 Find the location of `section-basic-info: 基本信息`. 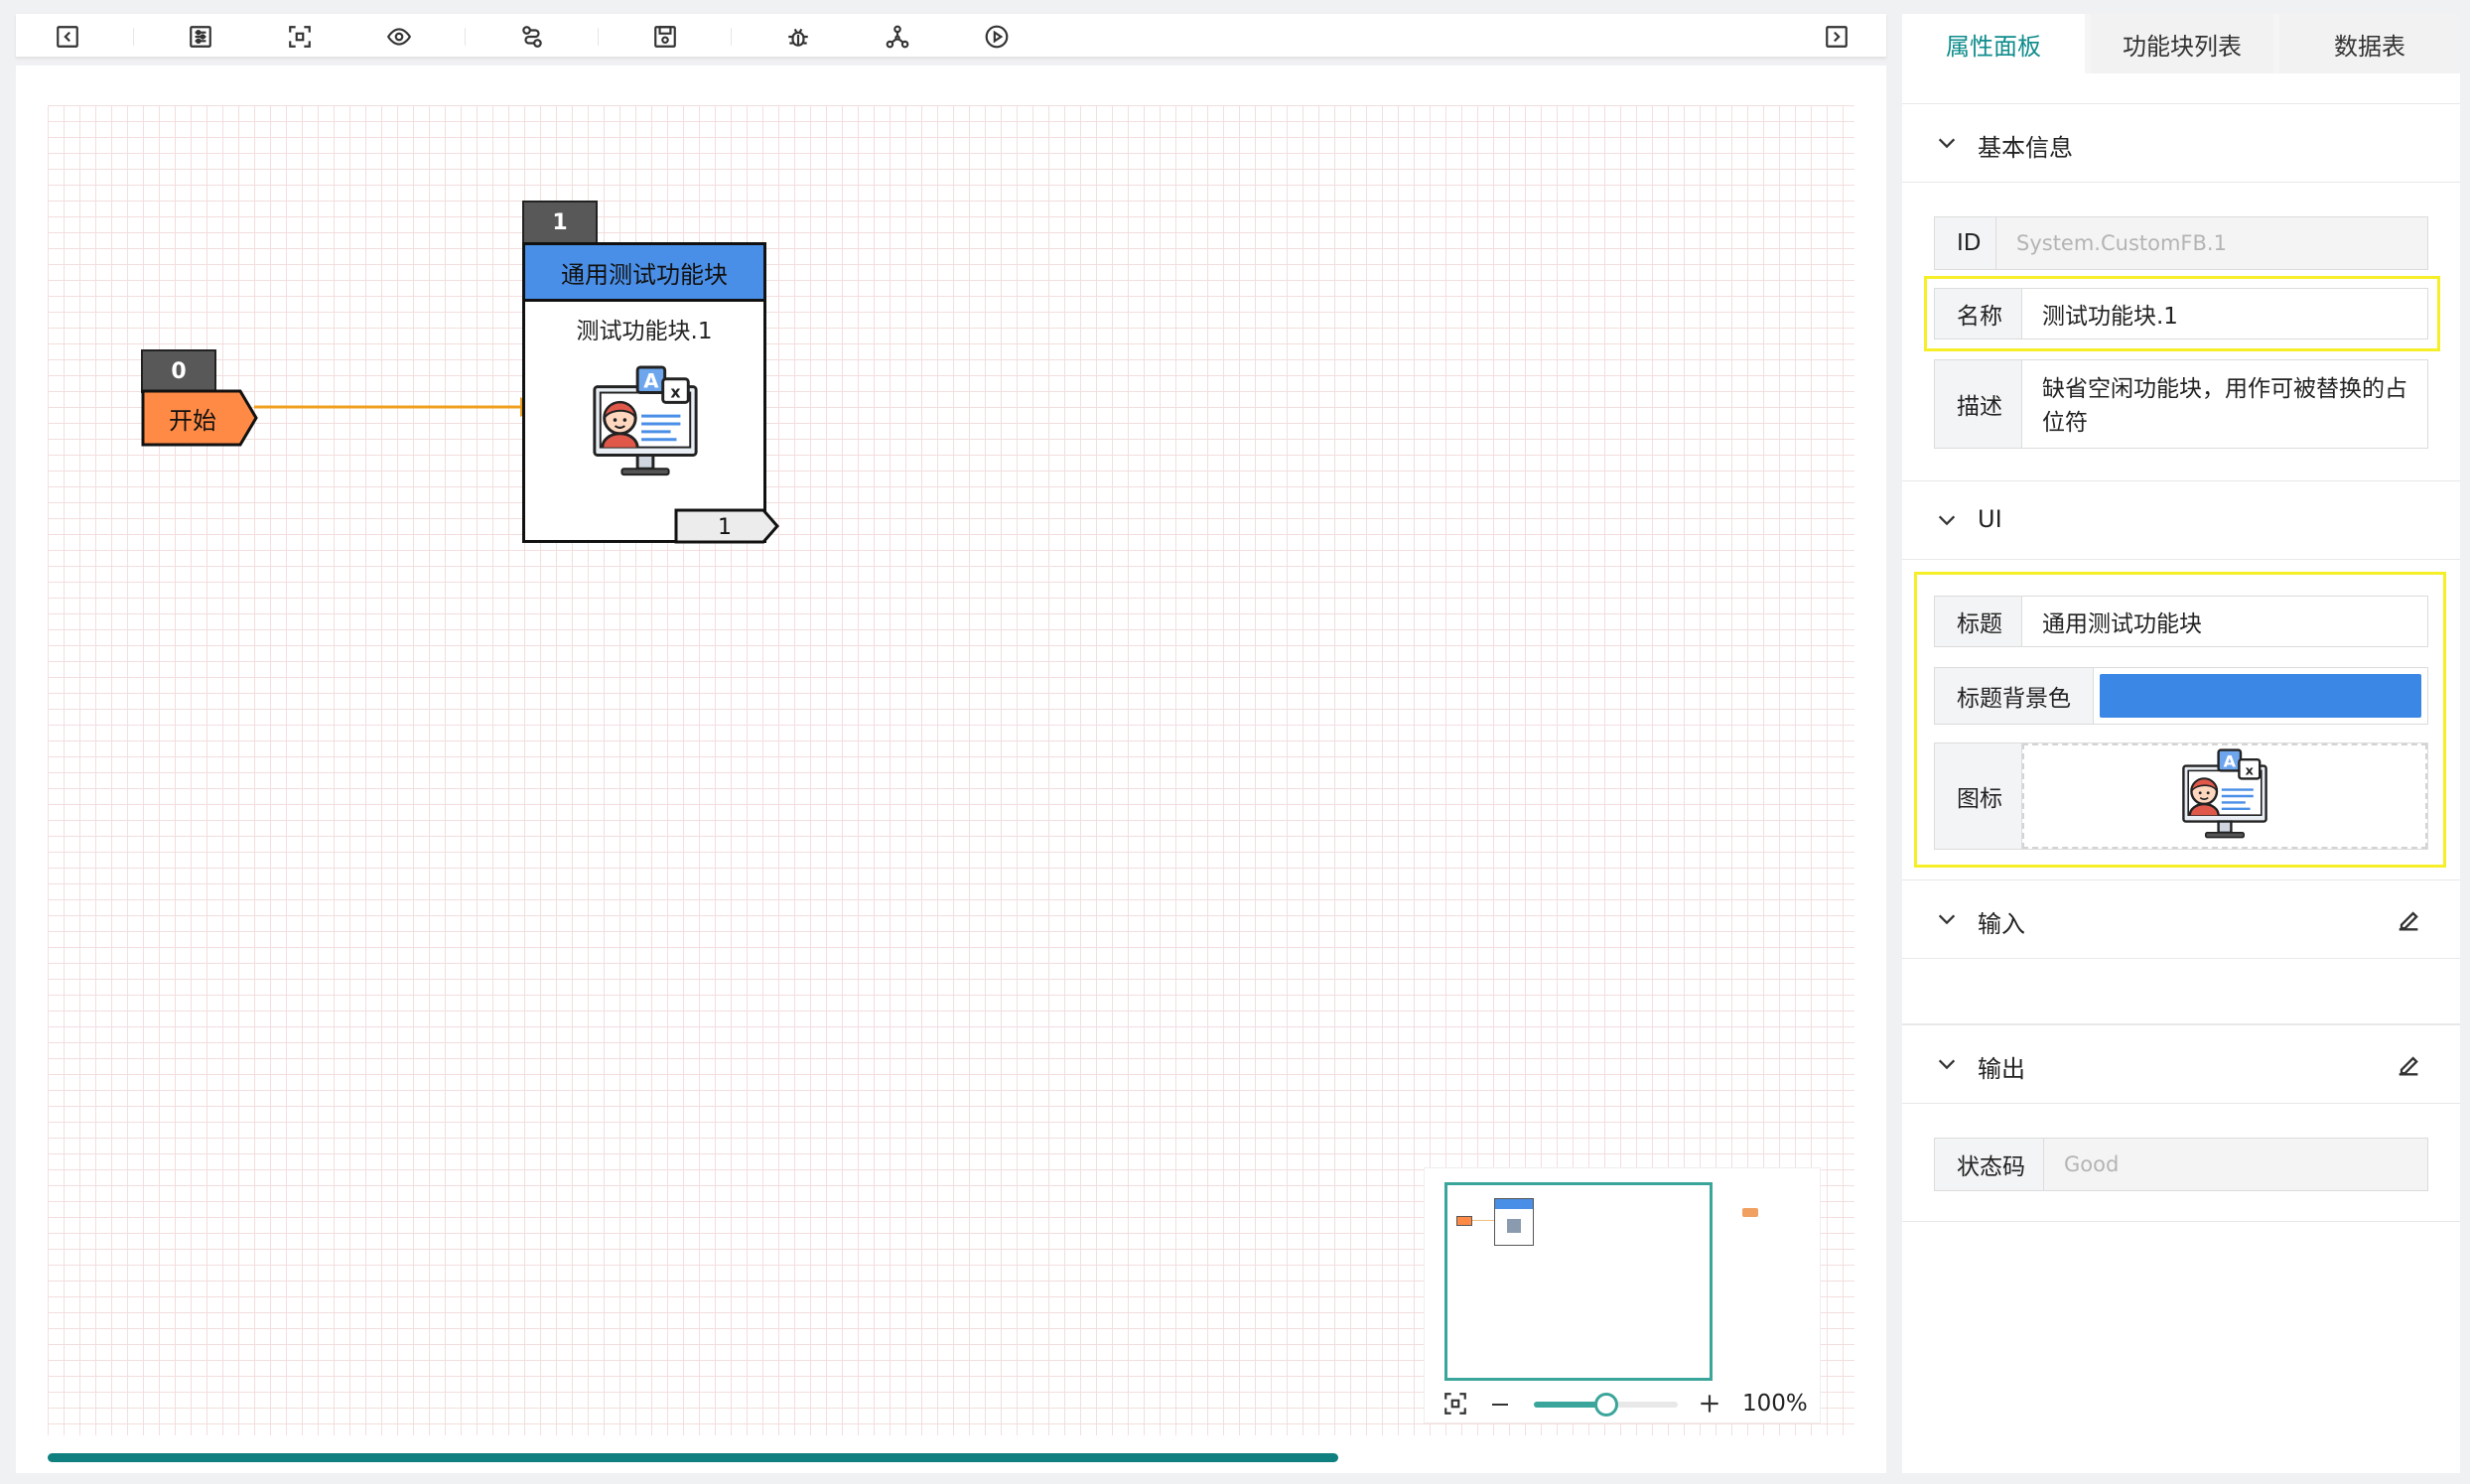

section-basic-info: 基本信息 is located at coordinates (2181, 143).